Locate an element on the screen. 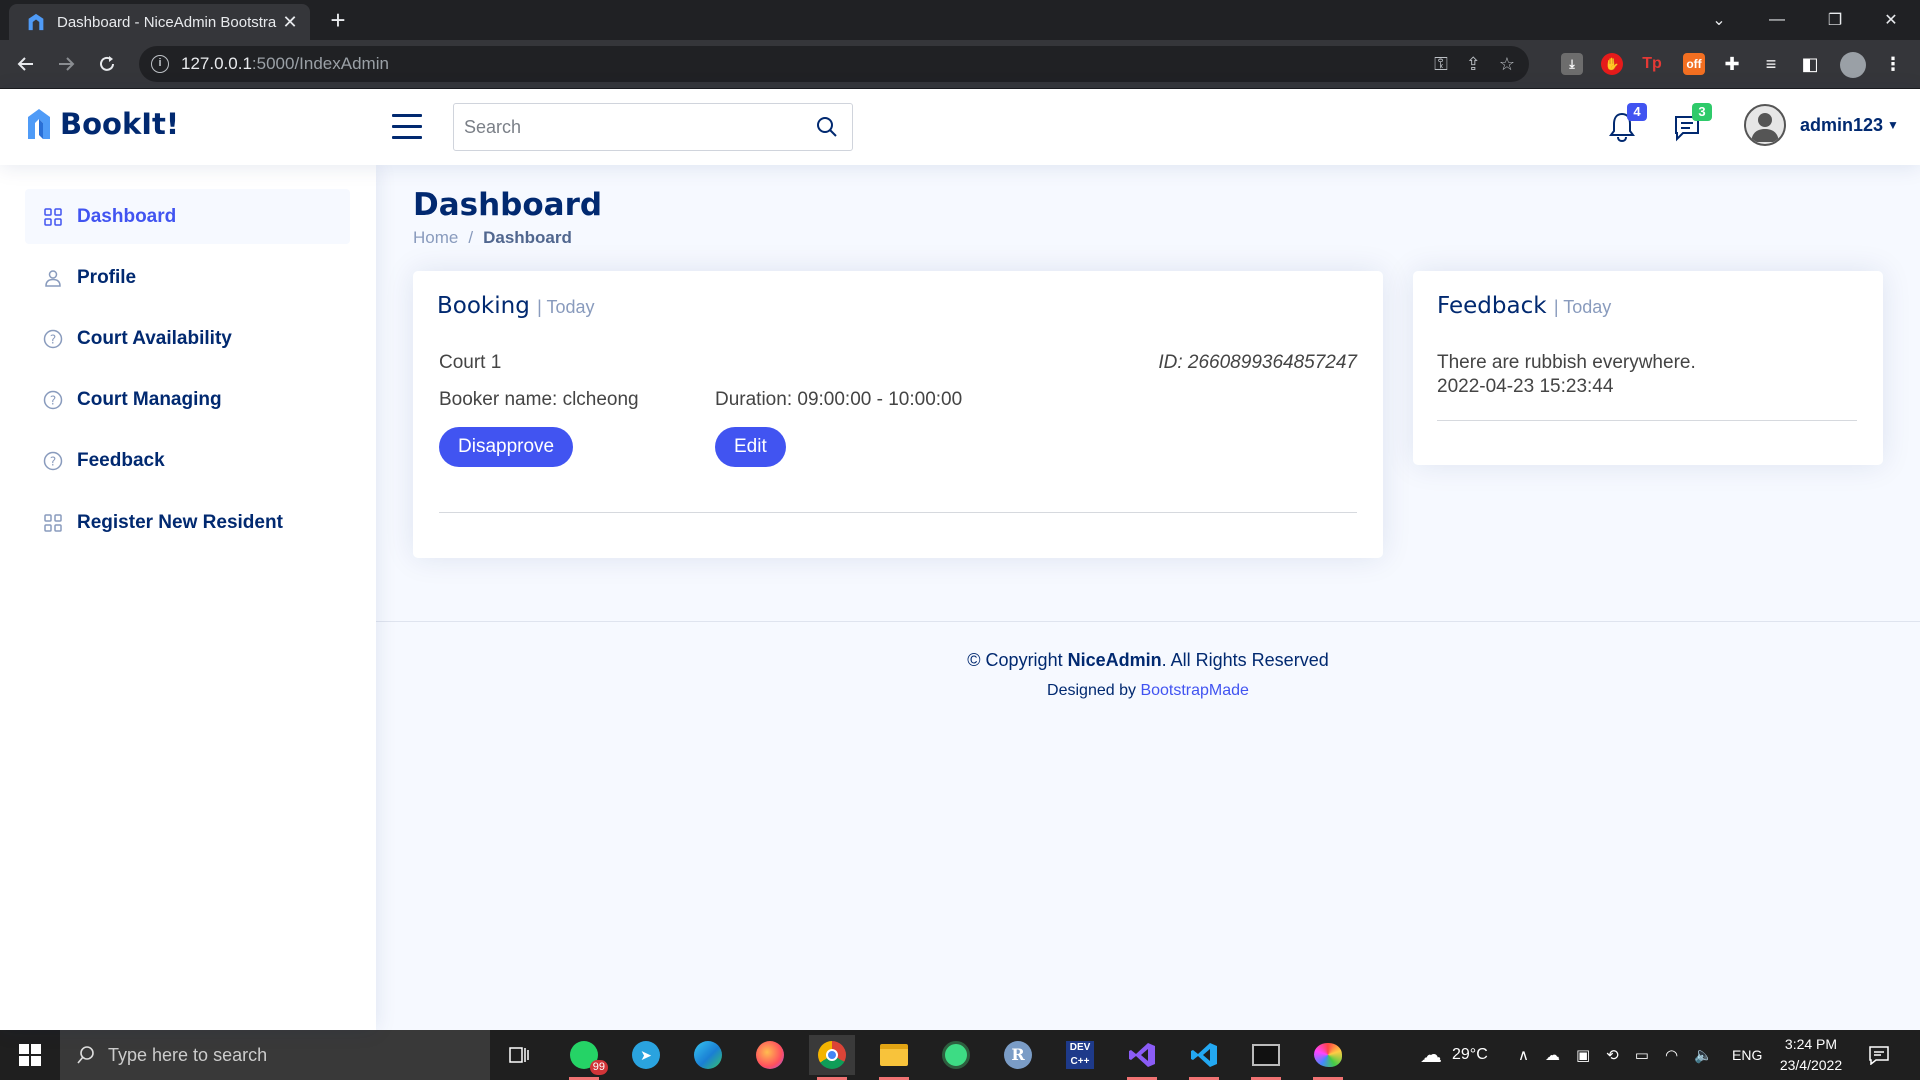  reload-icon is located at coordinates (107, 63).